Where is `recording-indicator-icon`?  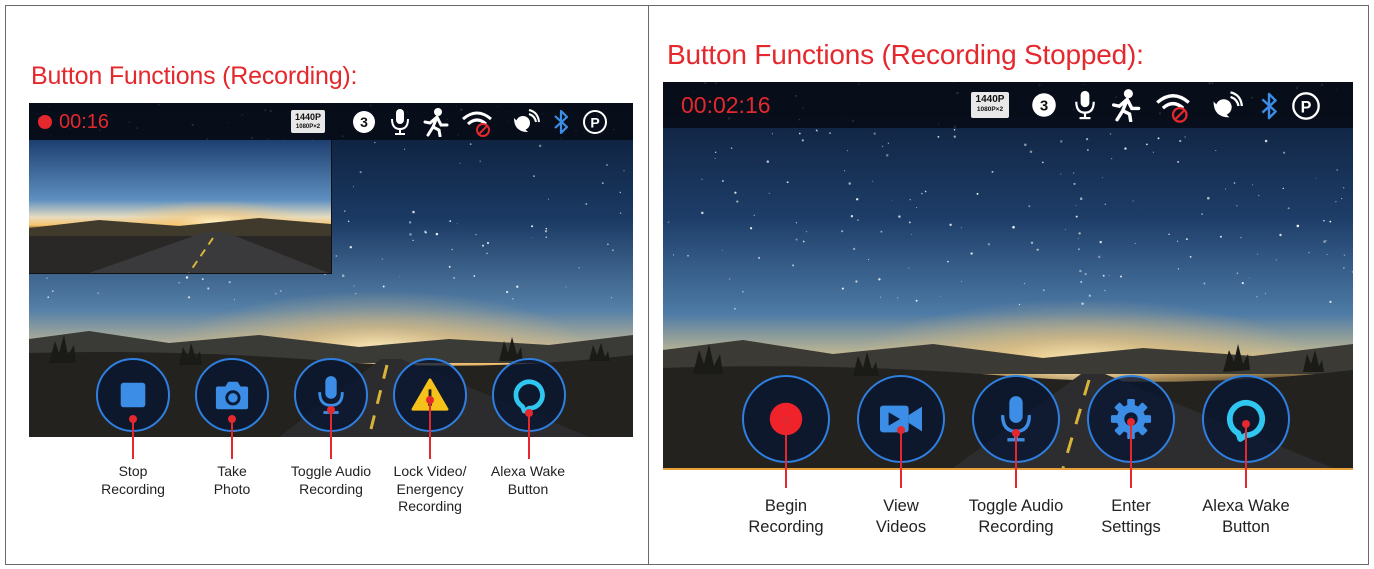 recording-indicator-icon is located at coordinates (45, 122).